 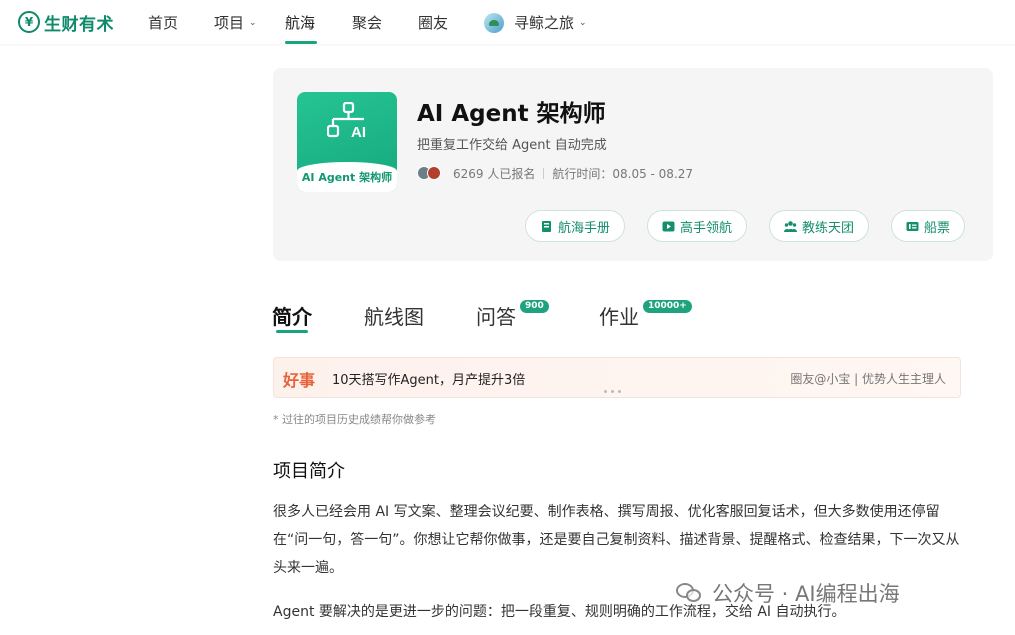 I want to click on avatar-stack, so click(x=431, y=173).